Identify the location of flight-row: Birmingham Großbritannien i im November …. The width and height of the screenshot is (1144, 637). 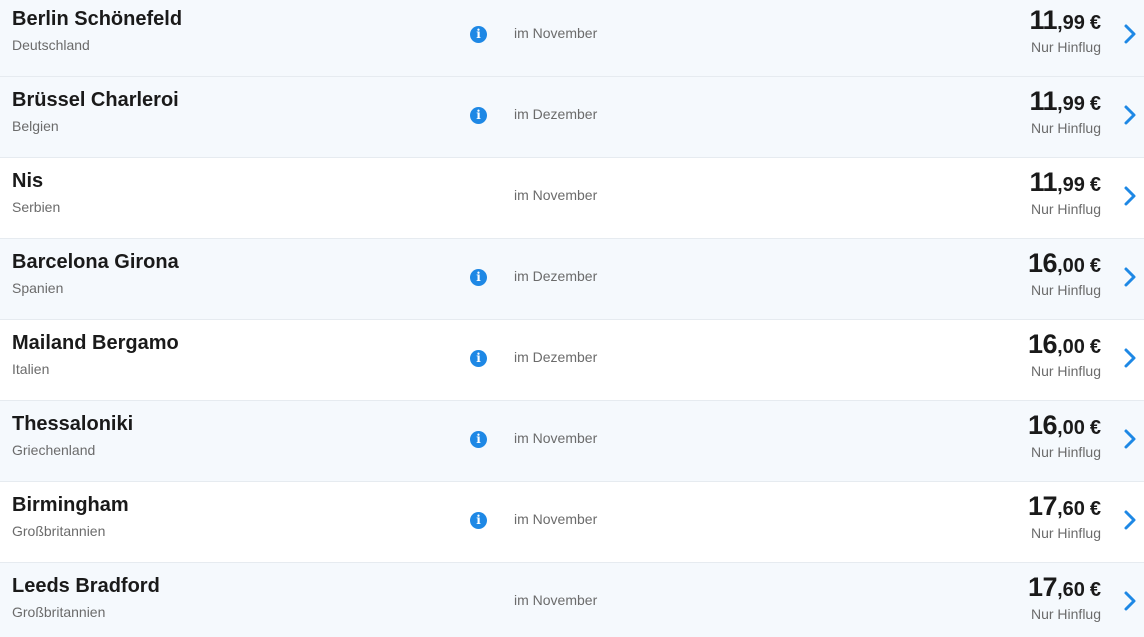
(572, 522).